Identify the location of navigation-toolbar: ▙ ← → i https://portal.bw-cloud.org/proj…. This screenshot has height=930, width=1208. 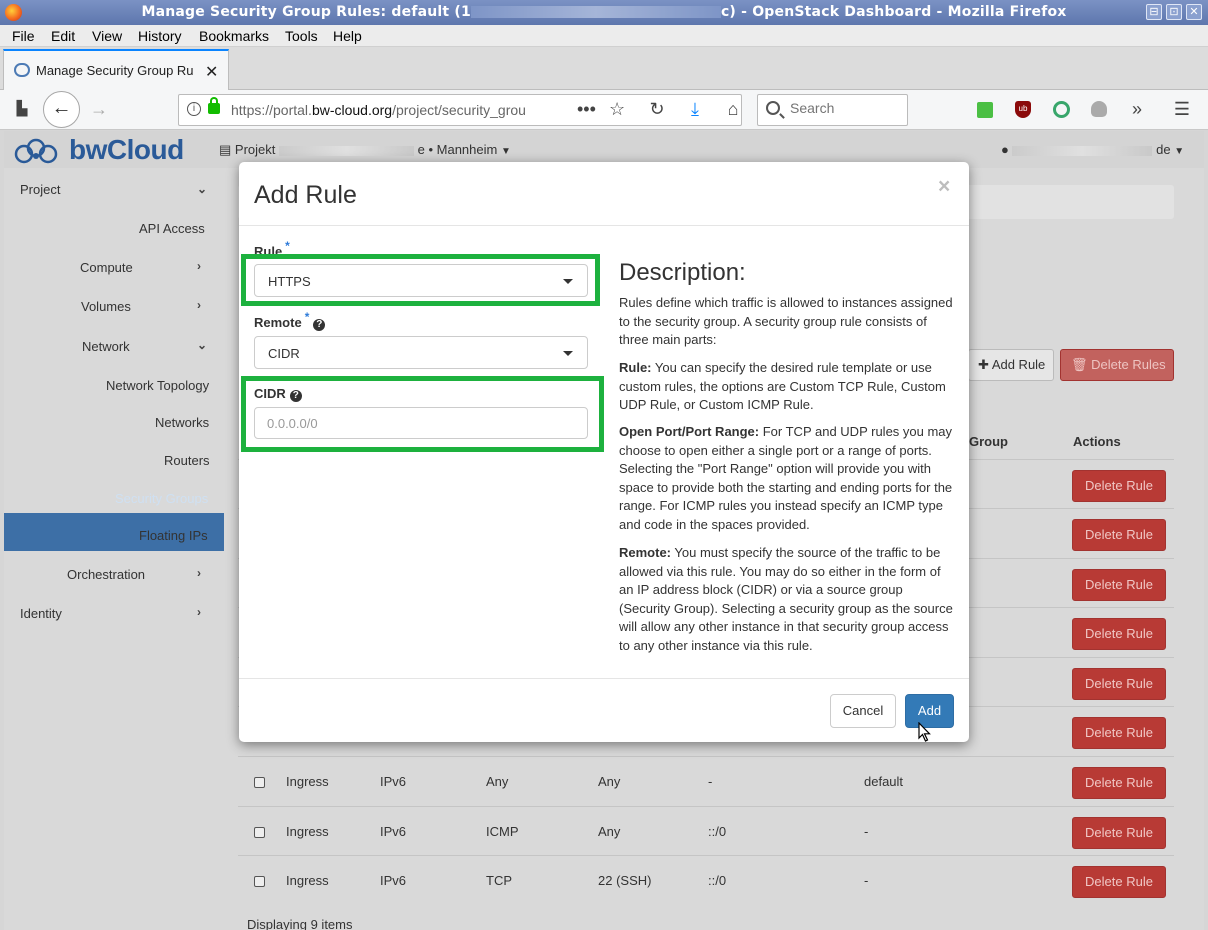
(604, 110).